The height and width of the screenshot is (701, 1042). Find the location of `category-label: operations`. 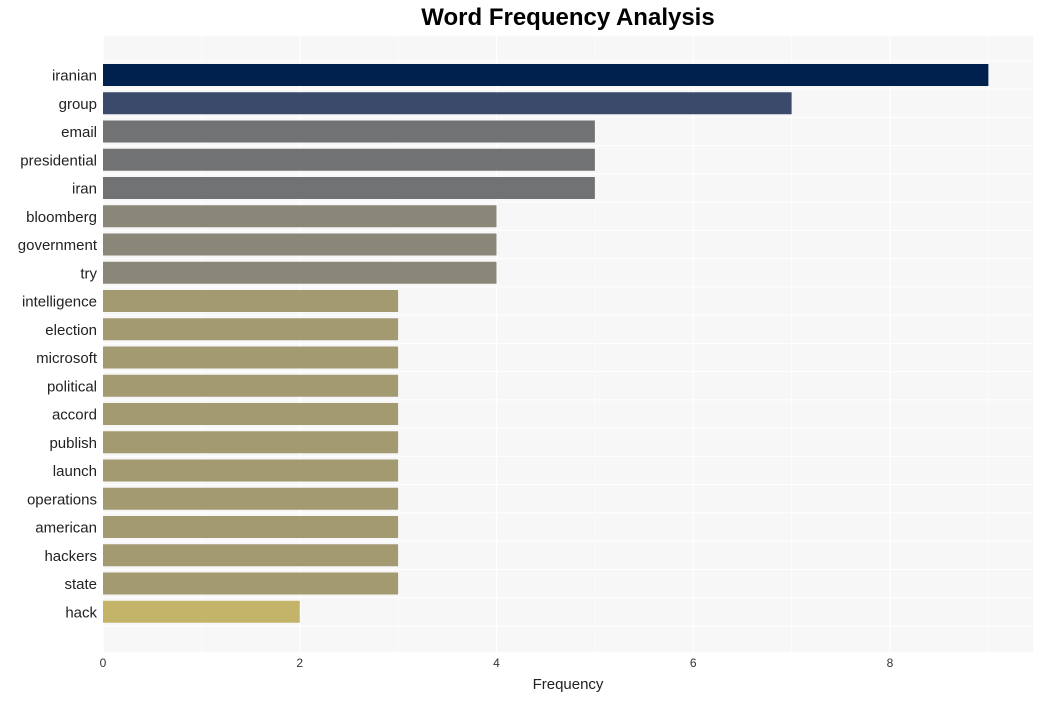

category-label: operations is located at coordinates (62, 499).